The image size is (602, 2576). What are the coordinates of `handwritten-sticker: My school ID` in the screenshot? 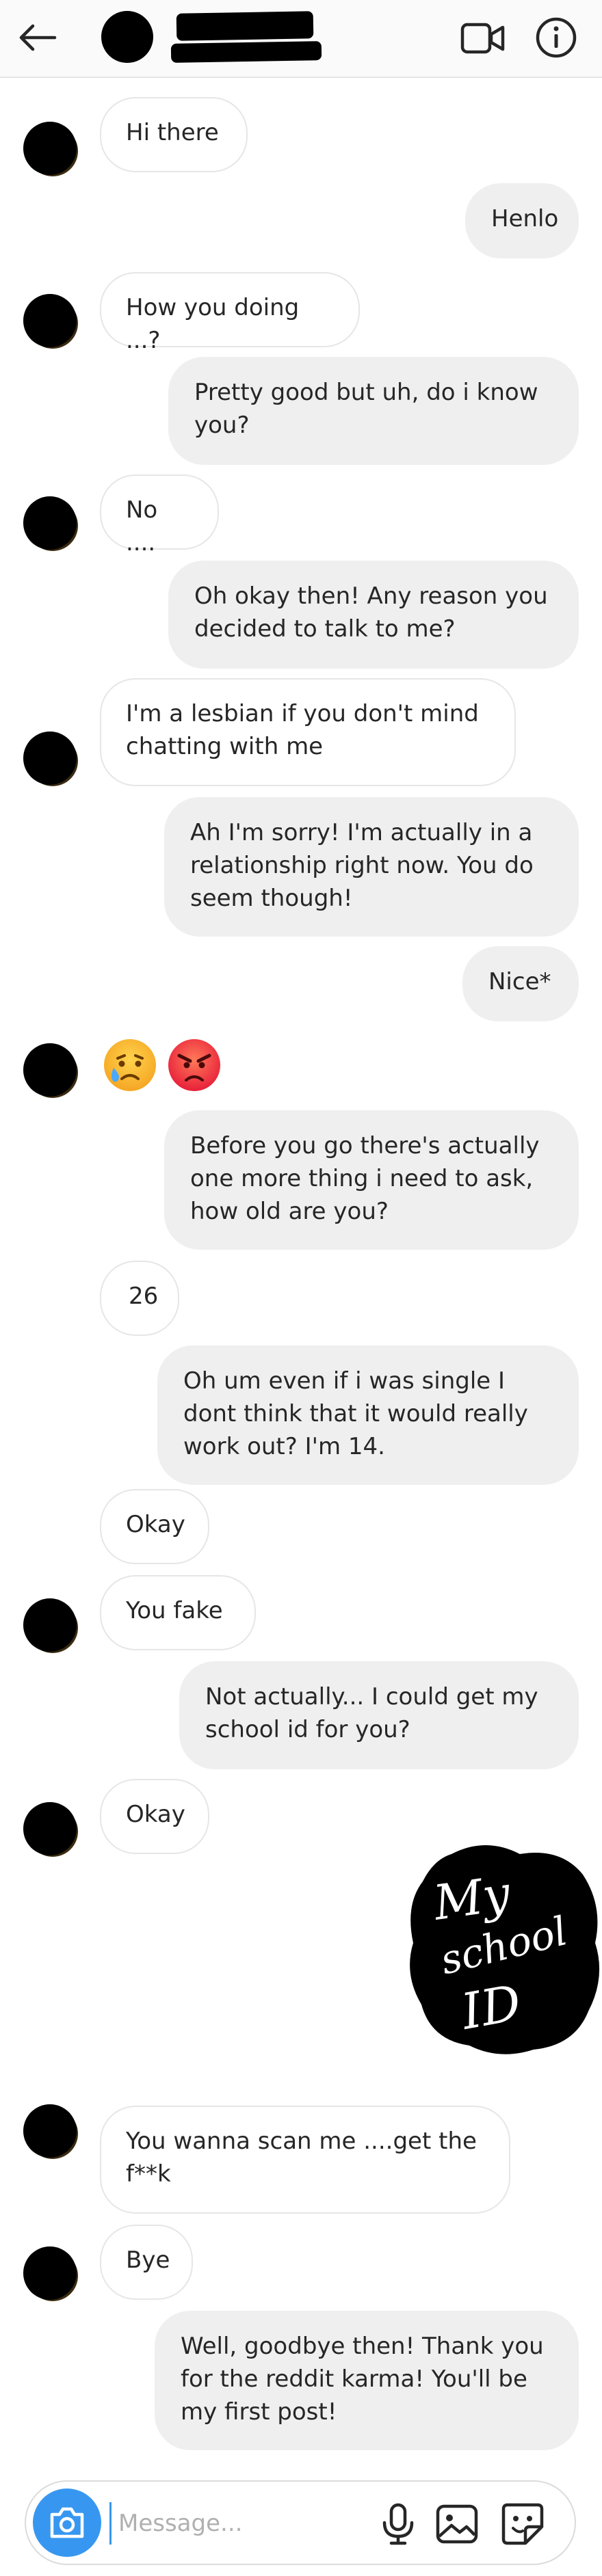 It's located at (503, 1949).